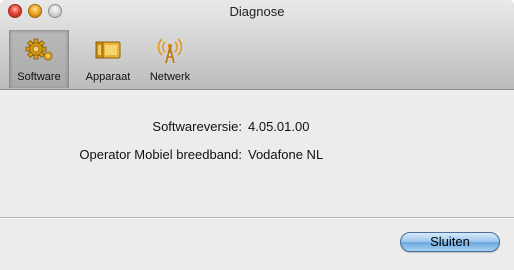 The image size is (514, 270). Describe the element at coordinates (170, 77) in the screenshot. I see `tab-netwerk-label: Netwerk` at that location.